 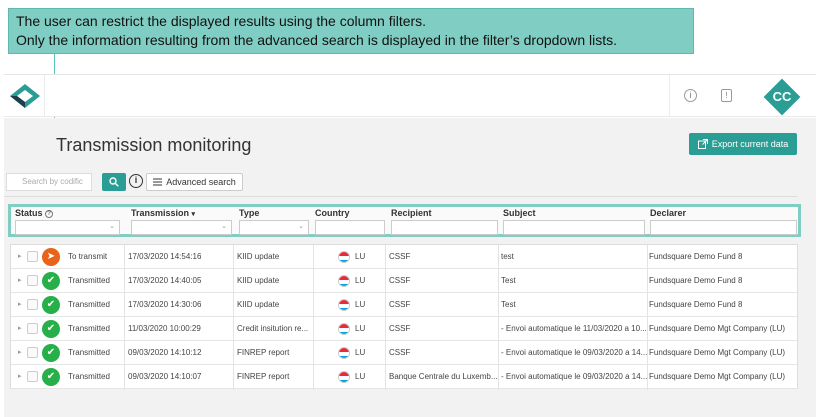 I want to click on filter-transmission: Transmission ▾ ⌄, so click(x=181, y=221).